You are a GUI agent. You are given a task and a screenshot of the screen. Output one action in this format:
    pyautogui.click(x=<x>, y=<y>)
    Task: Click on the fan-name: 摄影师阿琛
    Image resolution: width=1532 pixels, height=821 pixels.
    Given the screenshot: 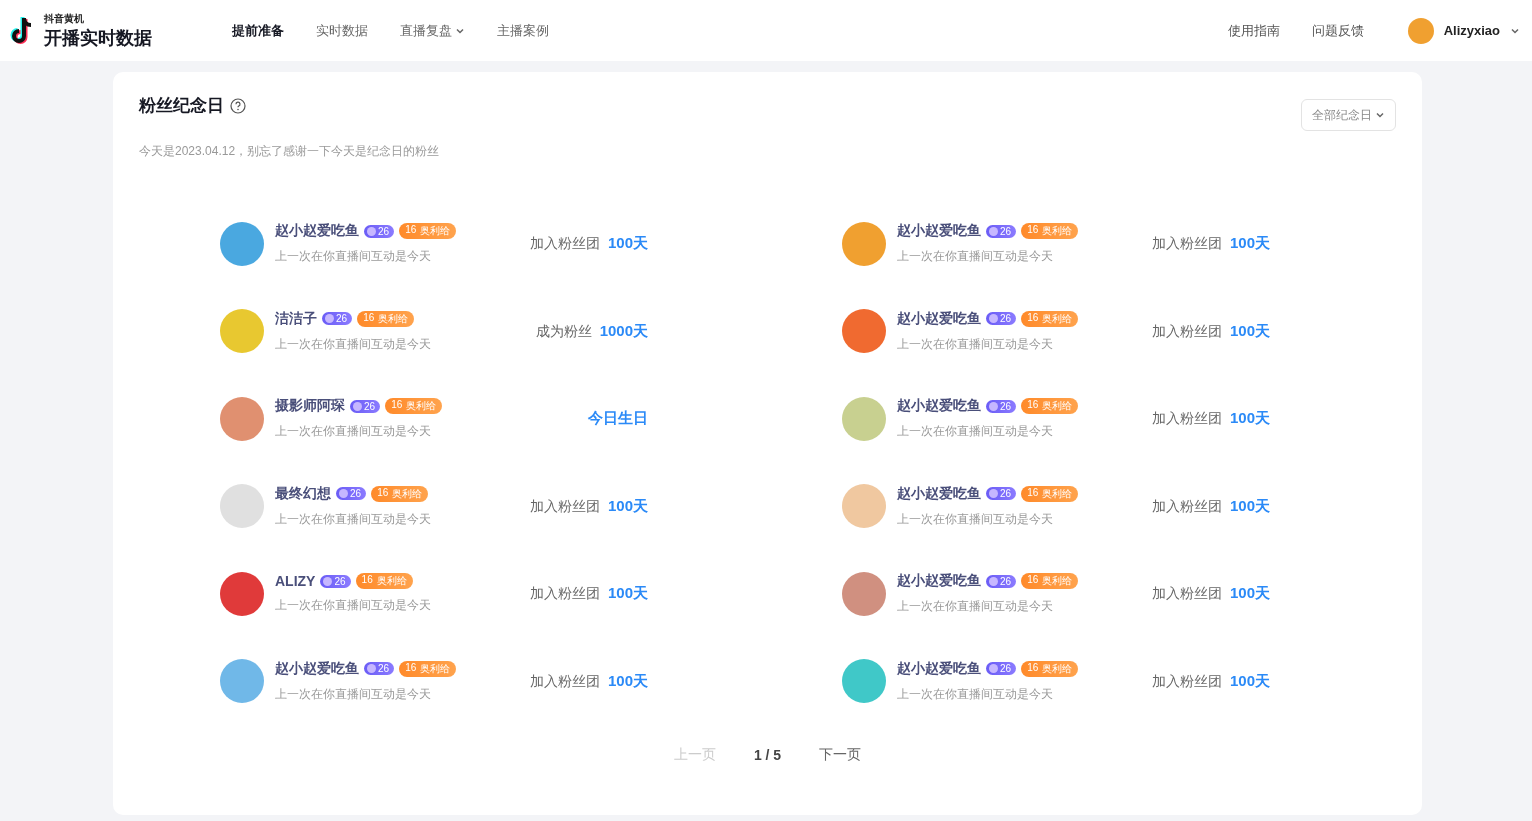 What is the action you would take?
    pyautogui.click(x=310, y=406)
    